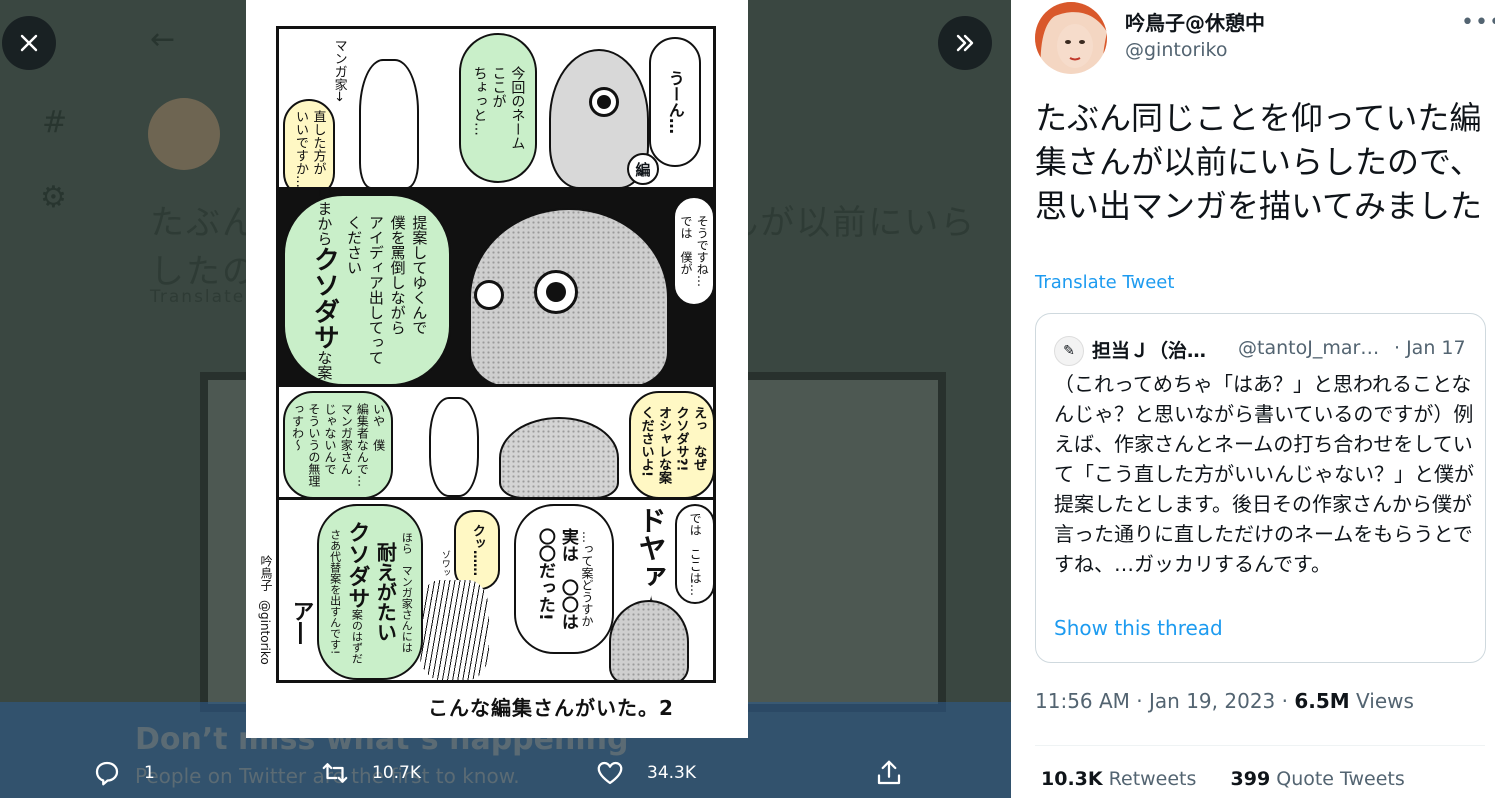  I want to click on back-arrow-icon: ←, so click(163, 39).